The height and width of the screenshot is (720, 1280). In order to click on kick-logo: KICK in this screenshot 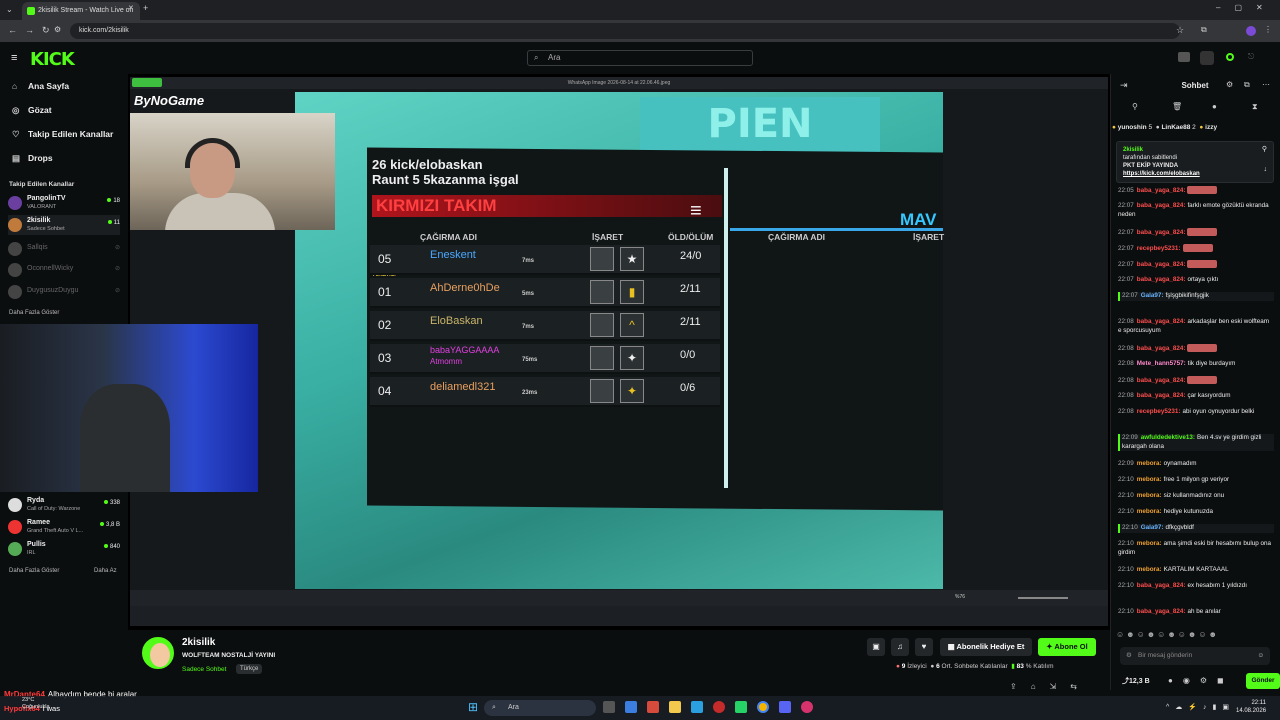, I will do `click(52, 59)`.